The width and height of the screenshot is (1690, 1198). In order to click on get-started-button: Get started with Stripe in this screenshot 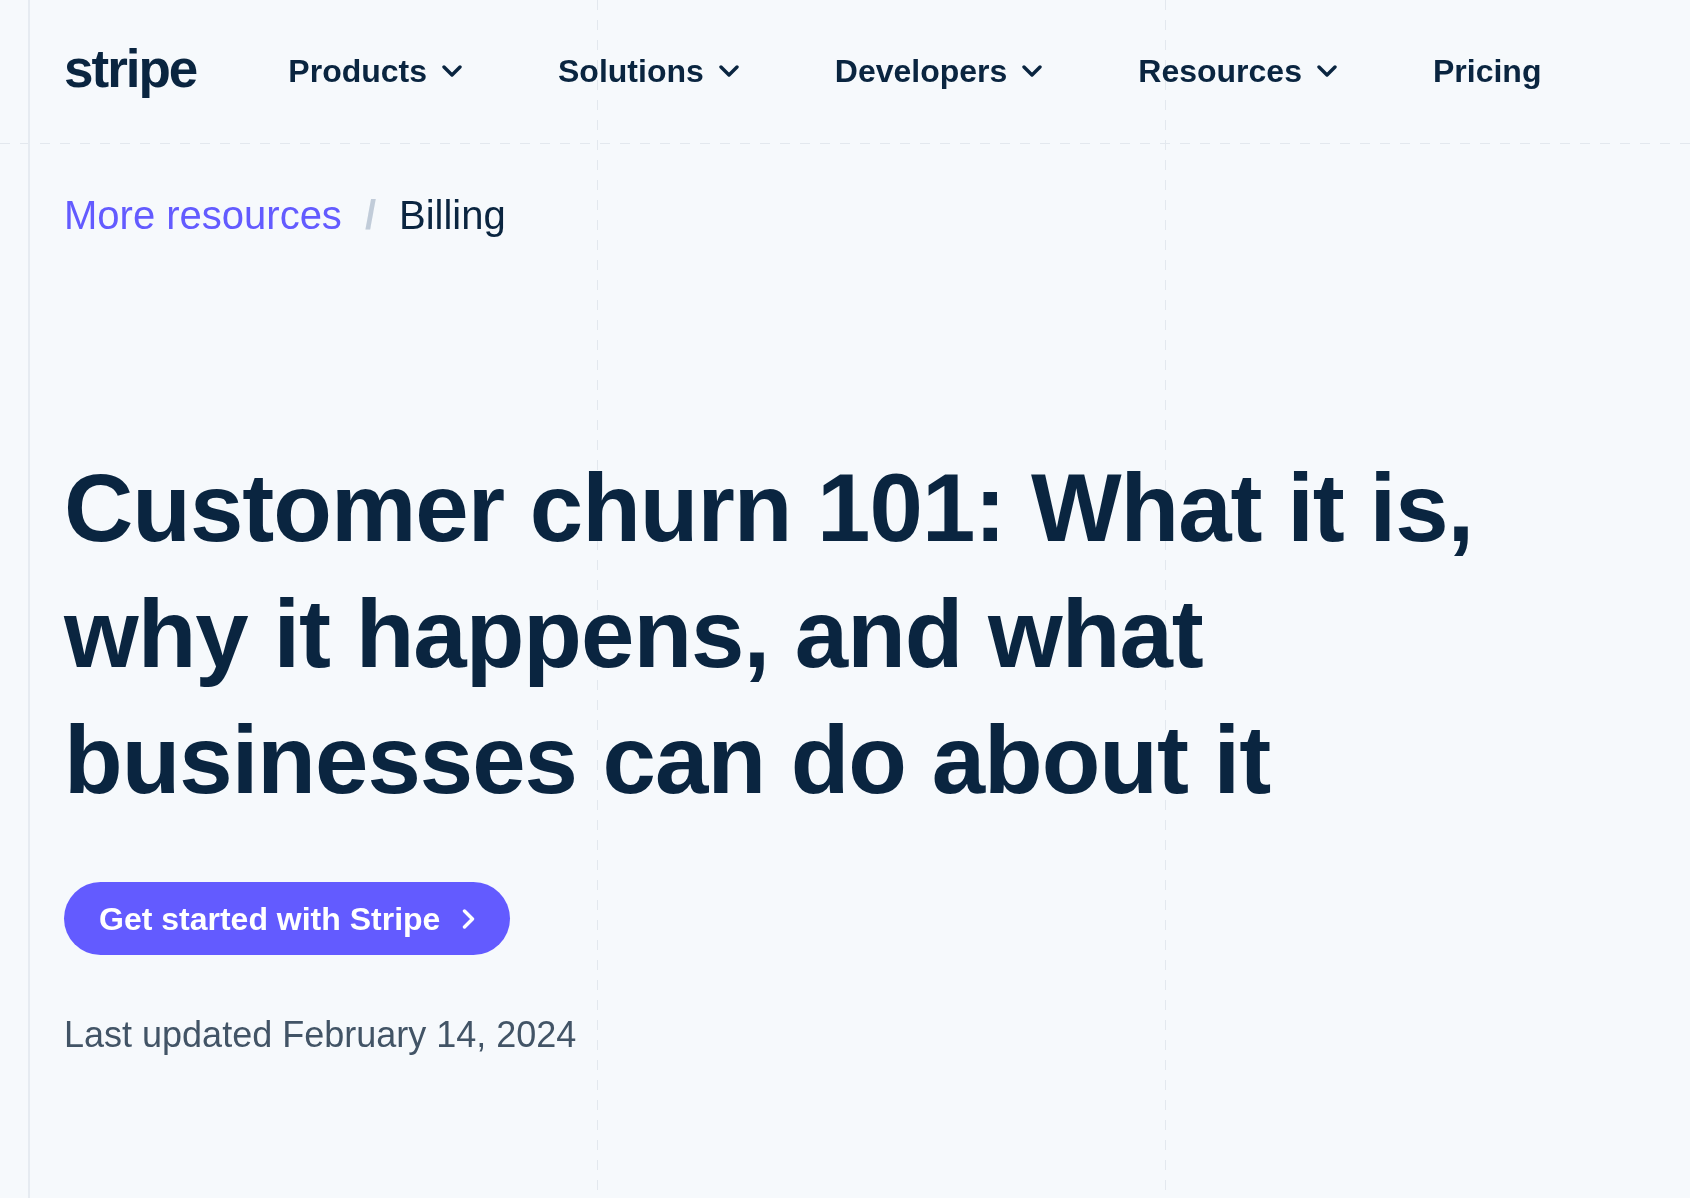, I will do `click(287, 918)`.